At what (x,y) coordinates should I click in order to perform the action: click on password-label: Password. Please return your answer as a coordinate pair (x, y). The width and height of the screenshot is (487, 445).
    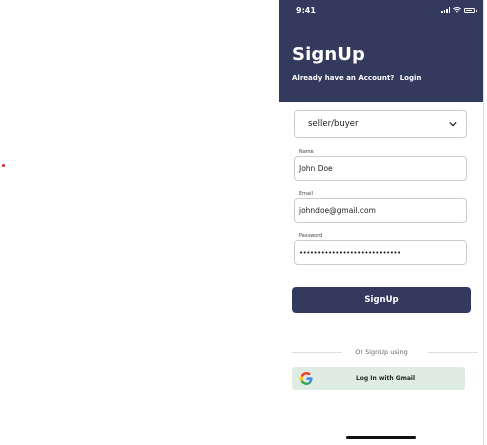
    Looking at the image, I should click on (311, 236).